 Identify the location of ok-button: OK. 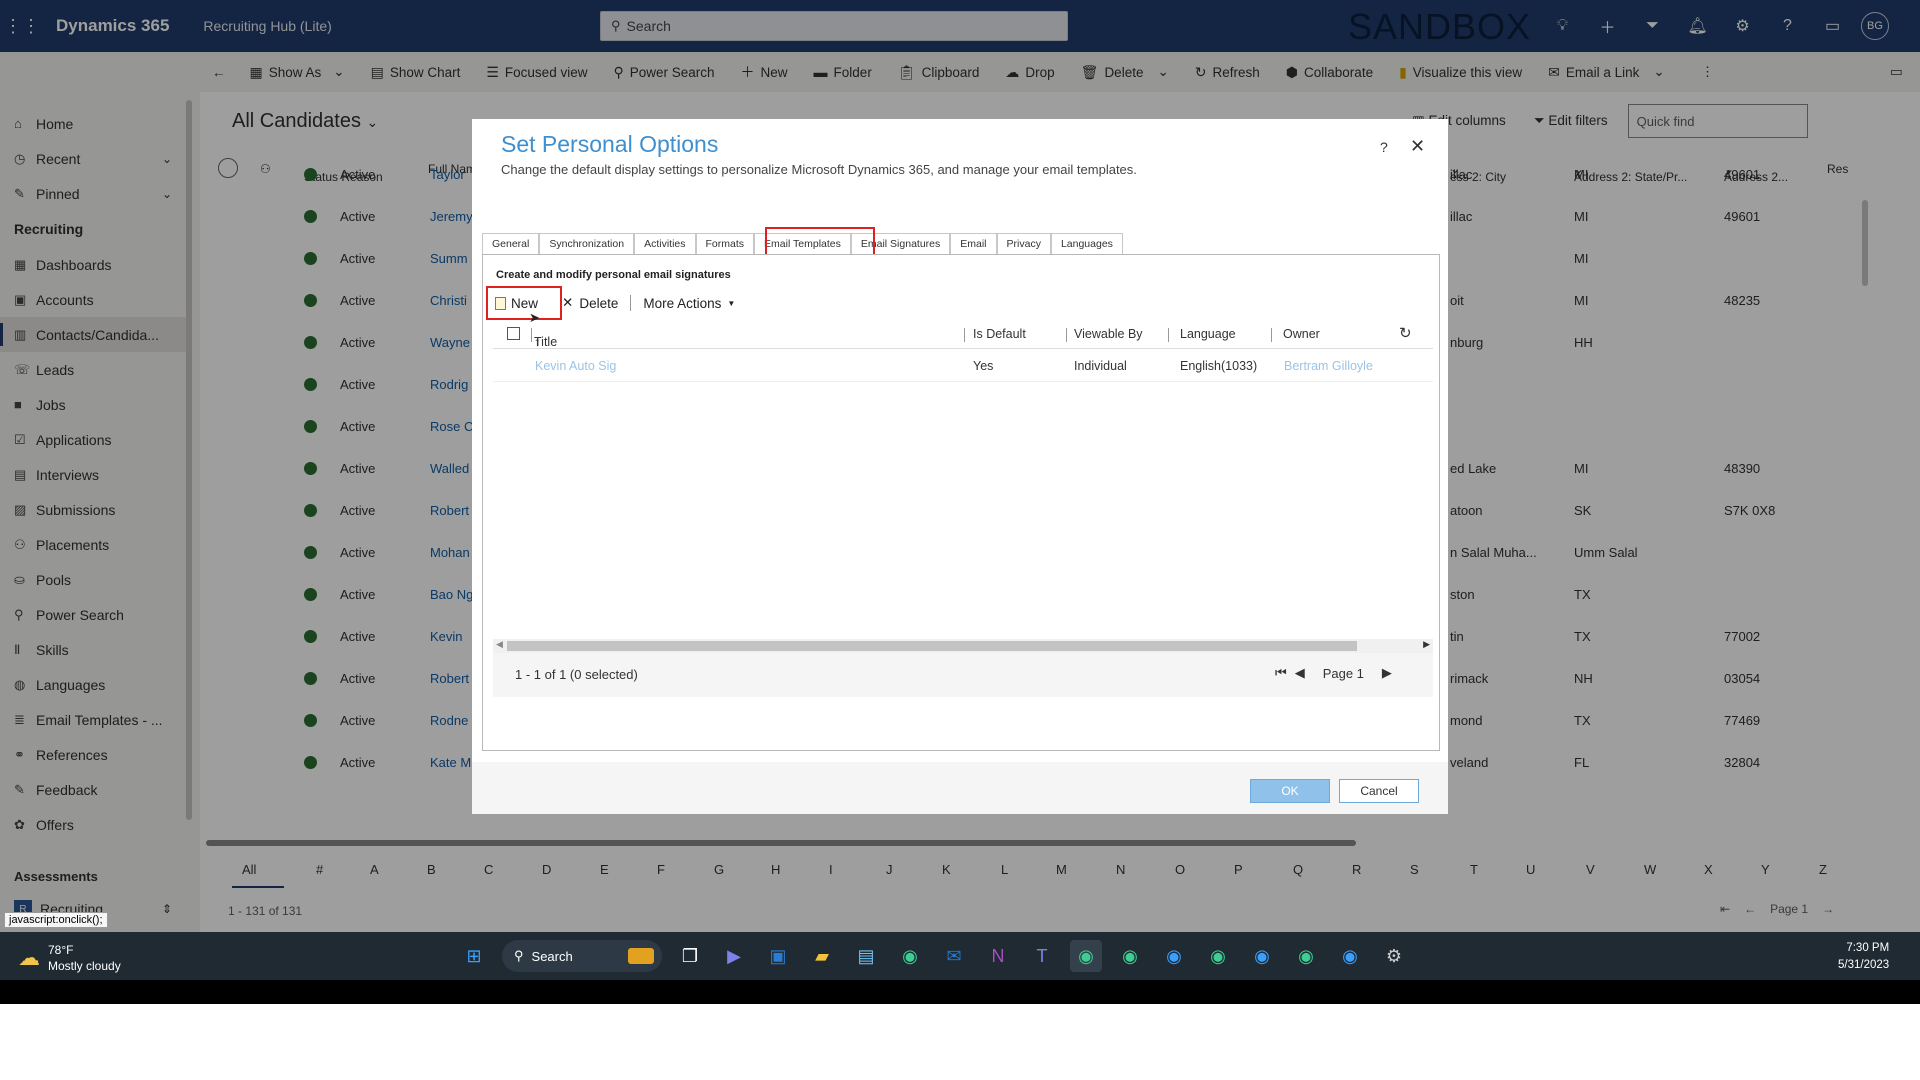
(1290, 791).